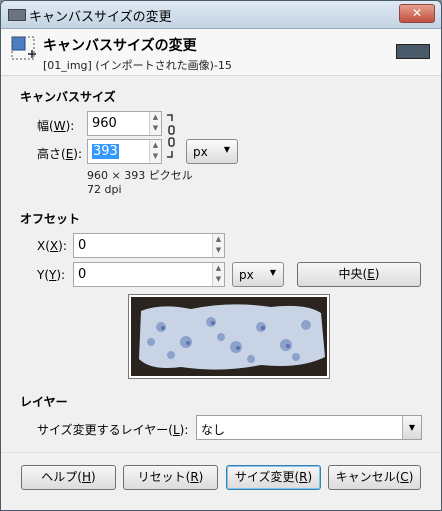 The image size is (442, 511). I want to click on image-thumbnail, so click(413, 51).